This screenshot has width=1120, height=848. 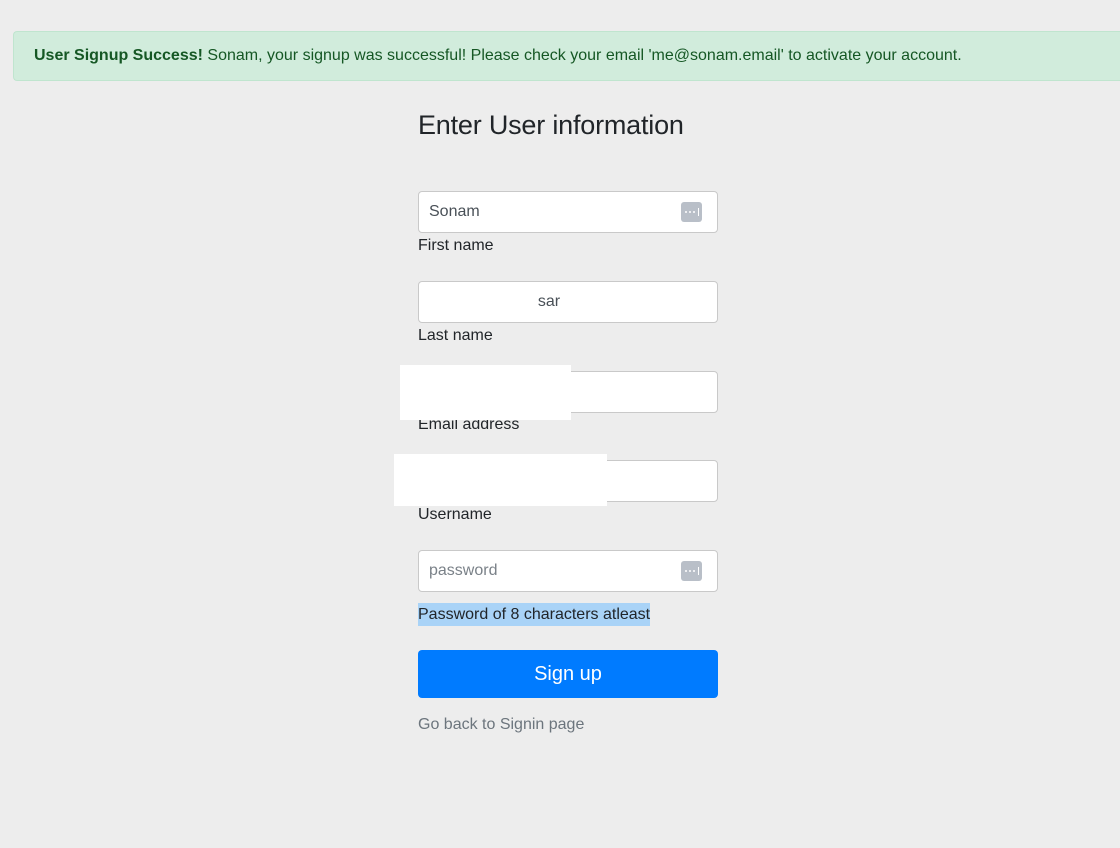 I want to click on last-name-field, so click(x=568, y=302).